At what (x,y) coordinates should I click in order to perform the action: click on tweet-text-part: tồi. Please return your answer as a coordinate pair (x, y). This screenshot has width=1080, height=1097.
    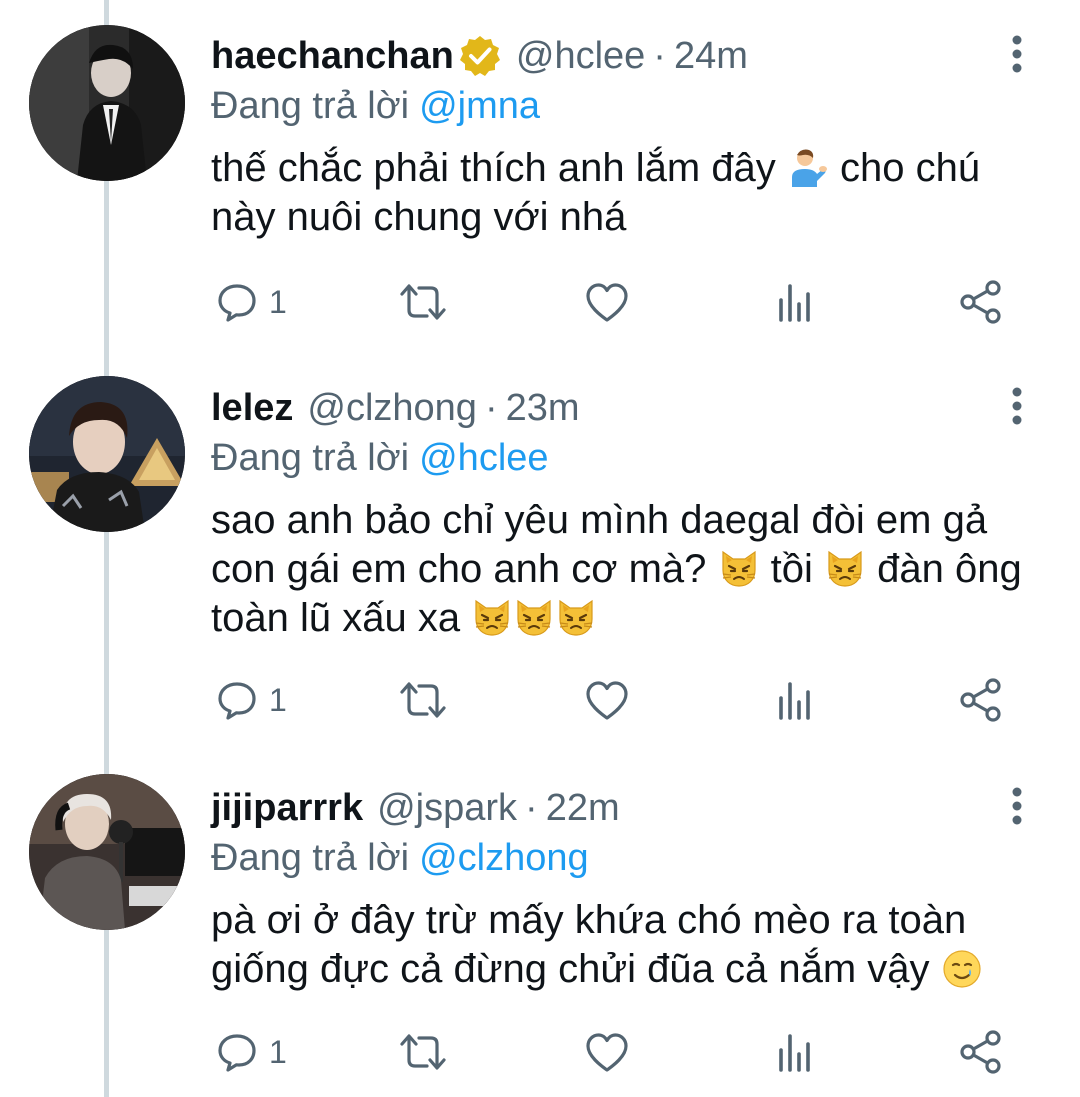
    Looking at the image, I should click on (791, 569).